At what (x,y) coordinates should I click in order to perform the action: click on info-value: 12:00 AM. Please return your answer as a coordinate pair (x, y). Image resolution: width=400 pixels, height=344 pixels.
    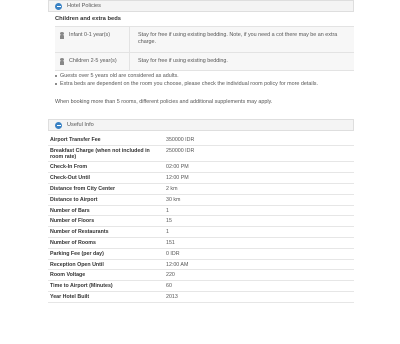
    Looking at the image, I should click on (177, 264).